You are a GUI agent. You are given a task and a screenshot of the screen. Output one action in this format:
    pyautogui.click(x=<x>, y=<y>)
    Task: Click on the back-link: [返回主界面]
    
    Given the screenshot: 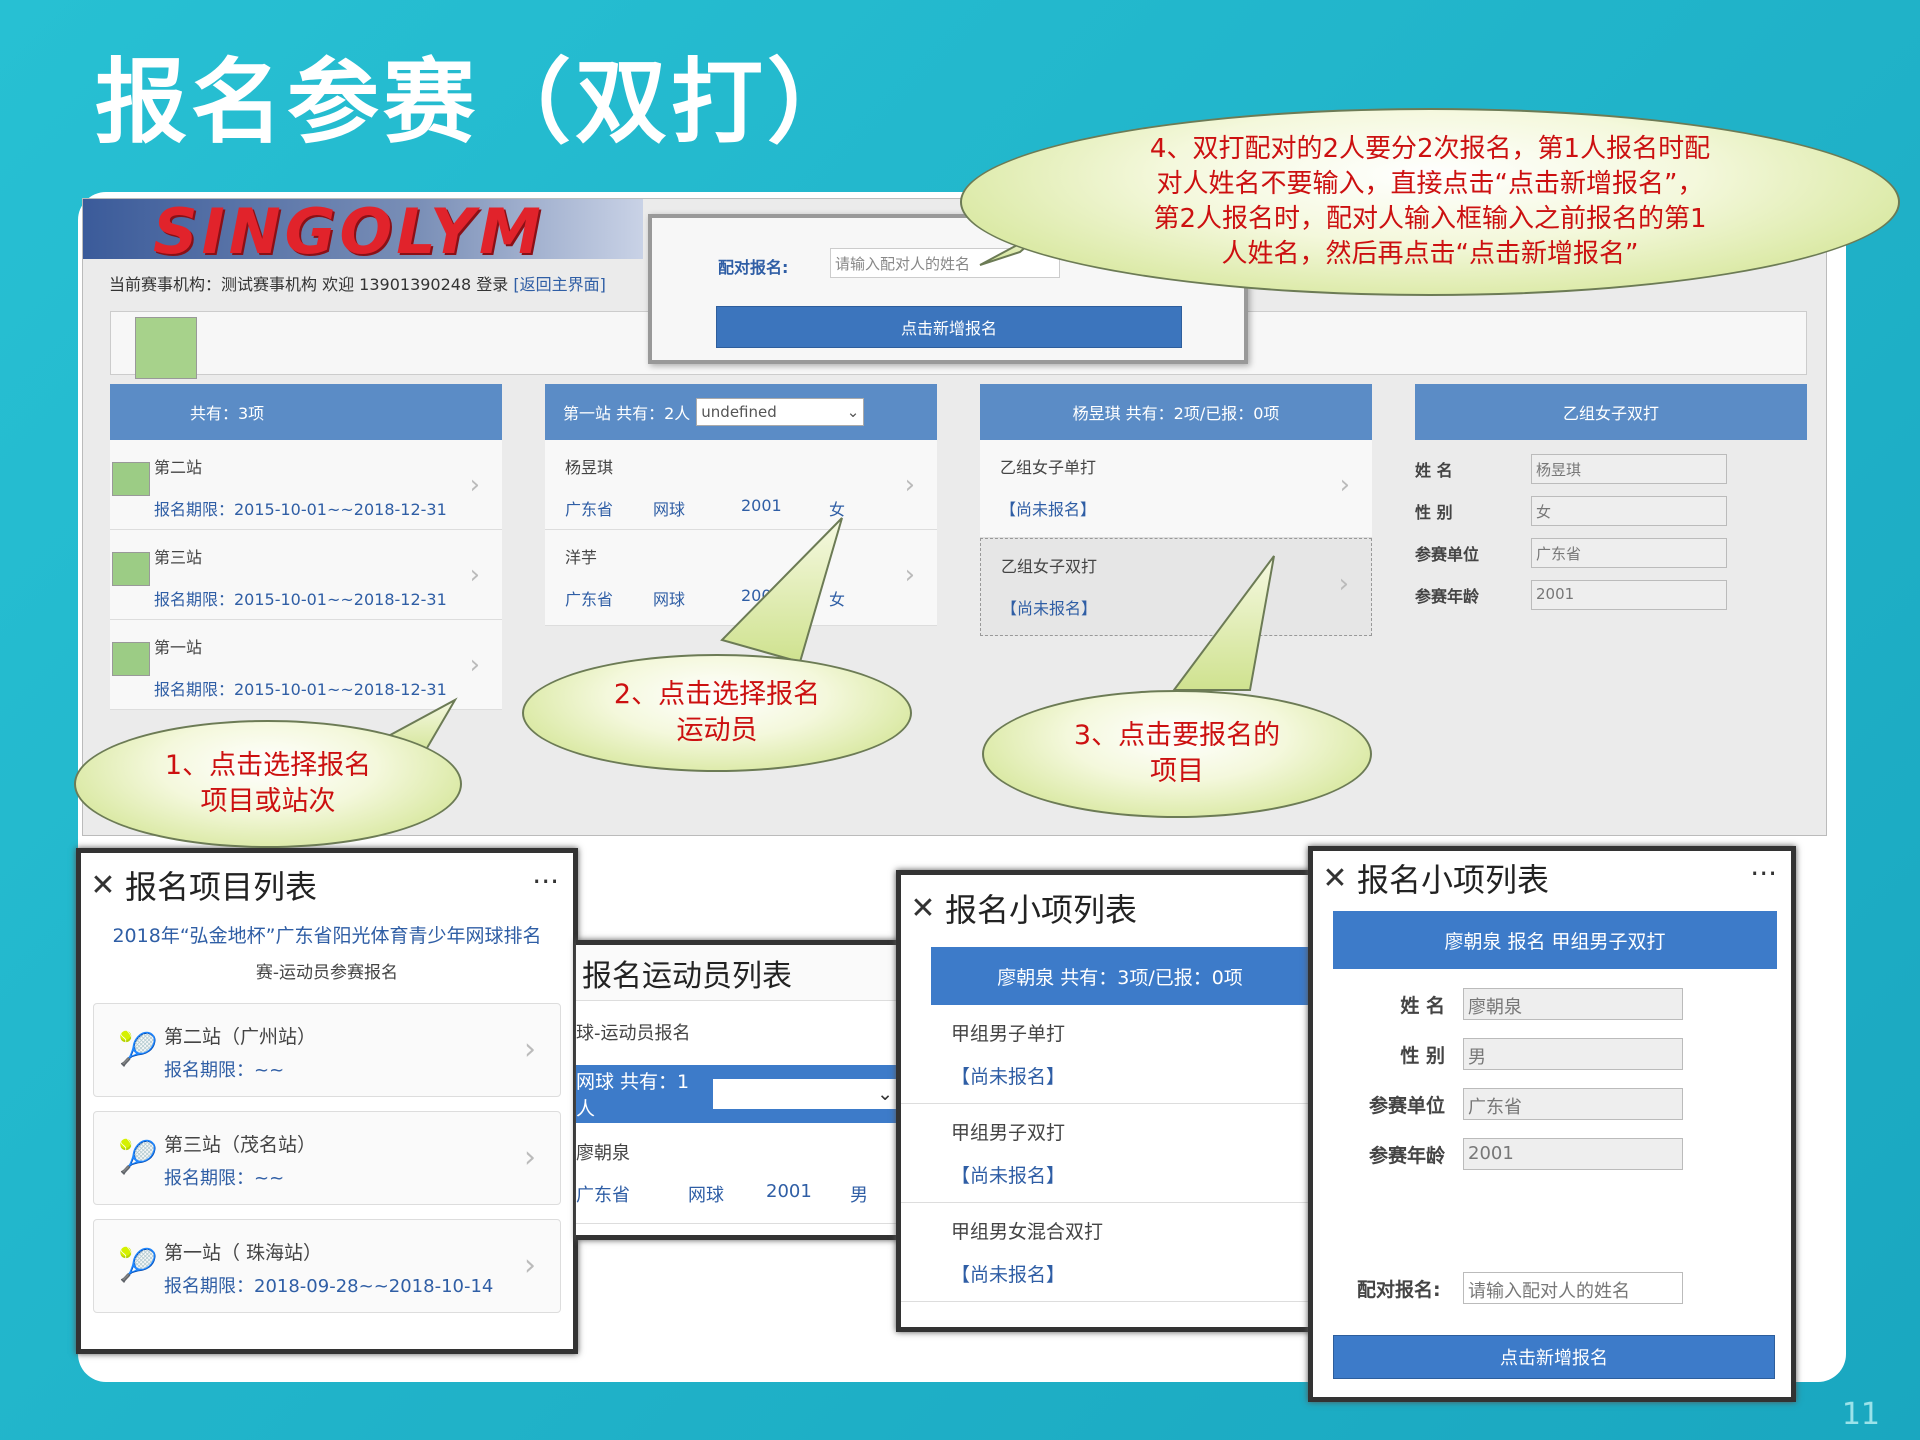 What is the action you would take?
    pyautogui.click(x=559, y=284)
    